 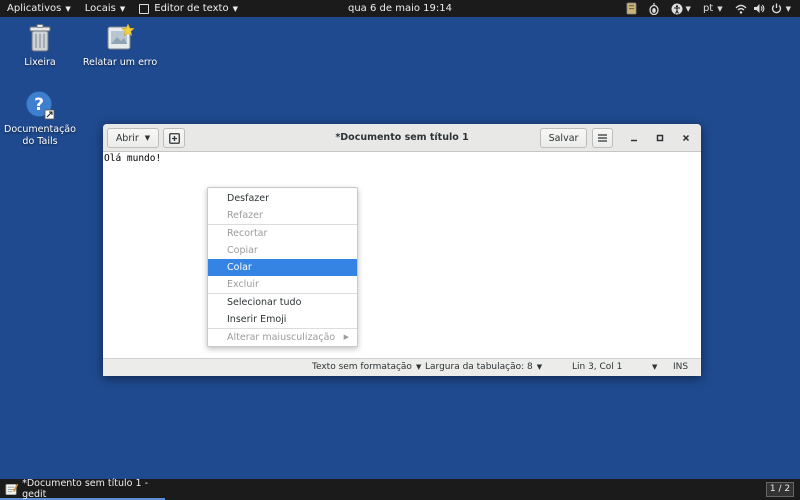 I want to click on desktop-icon-label: Lixeira, so click(x=40, y=62).